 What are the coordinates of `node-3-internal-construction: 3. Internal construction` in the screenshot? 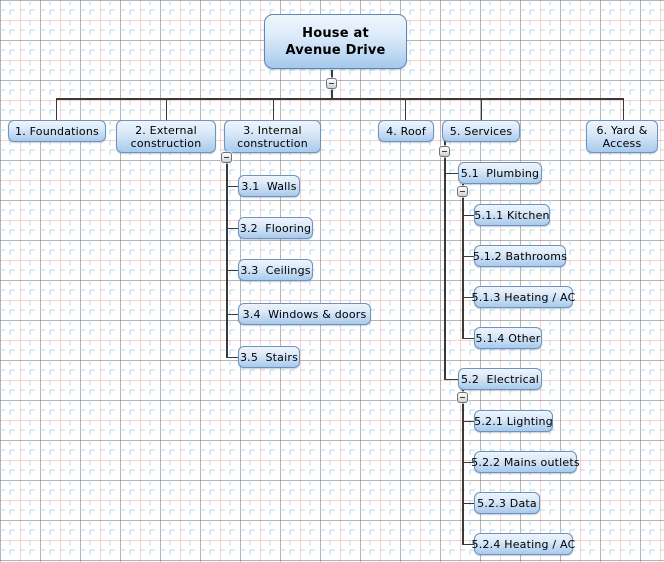 It's located at (272, 136).